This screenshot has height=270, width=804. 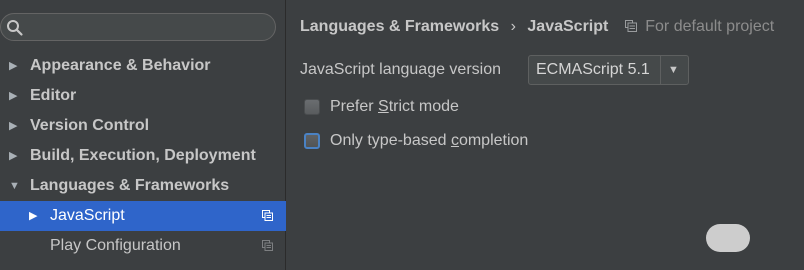 I want to click on tree-item-label: Play Configuration, so click(x=115, y=245).